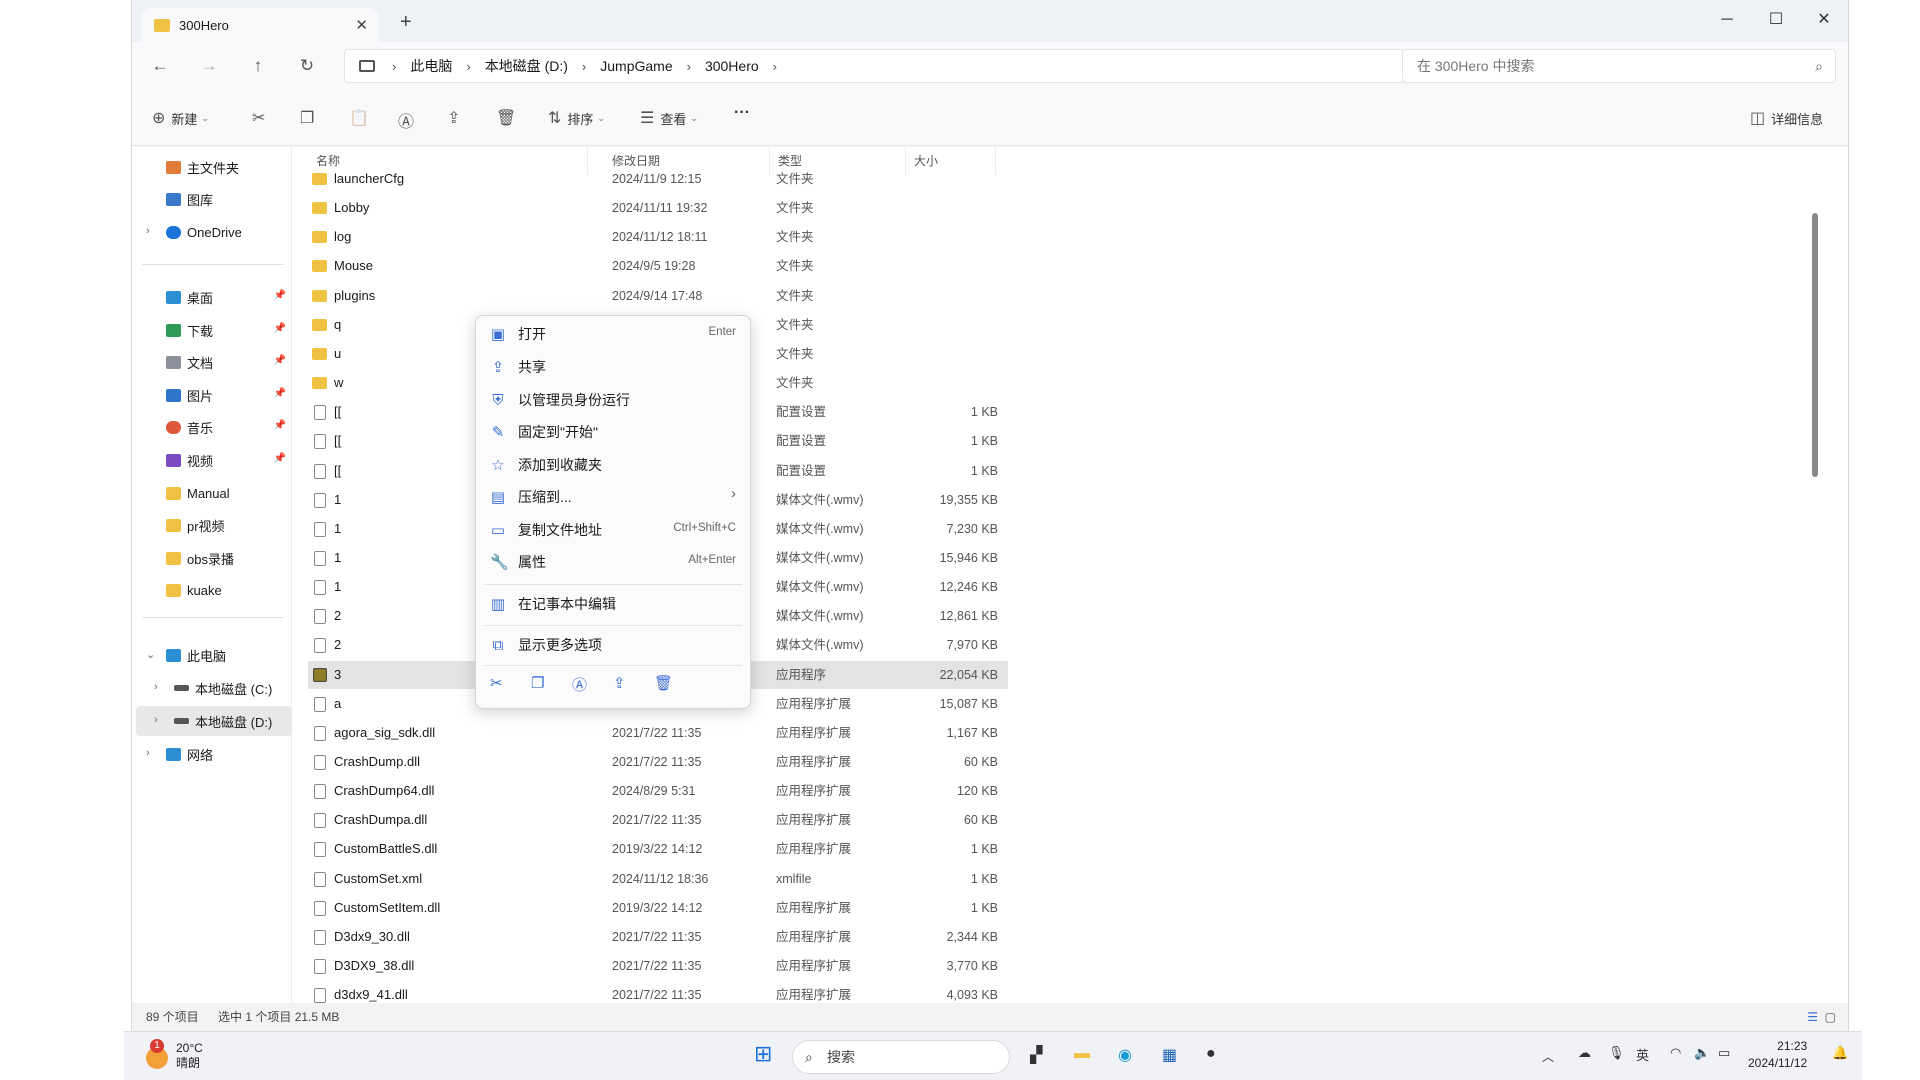  I want to click on sidebar-item-pr-videos: pr视频, so click(226, 525).